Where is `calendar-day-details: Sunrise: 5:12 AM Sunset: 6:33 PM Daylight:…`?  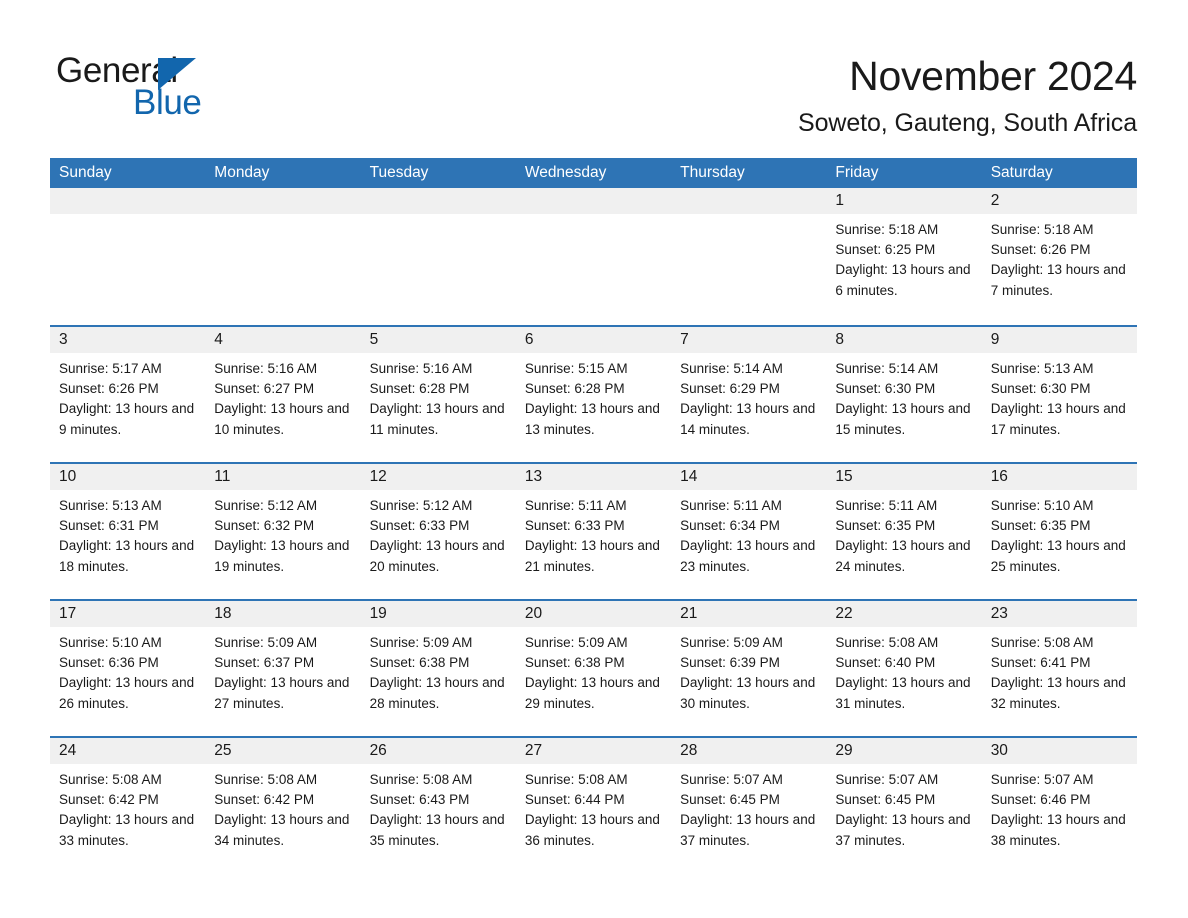
calendar-day-details: Sunrise: 5:12 AM Sunset: 6:33 PM Daylight:… is located at coordinates (438, 544).